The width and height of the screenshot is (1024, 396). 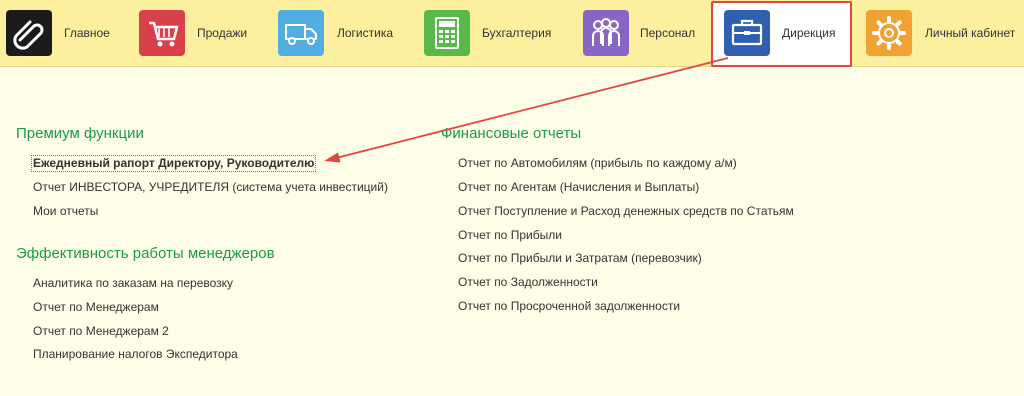 What do you see at coordinates (580, 258) in the screenshot?
I see `link-profit-costs-report: Отчет по Прибыли и Затратам (перевозчик)` at bounding box center [580, 258].